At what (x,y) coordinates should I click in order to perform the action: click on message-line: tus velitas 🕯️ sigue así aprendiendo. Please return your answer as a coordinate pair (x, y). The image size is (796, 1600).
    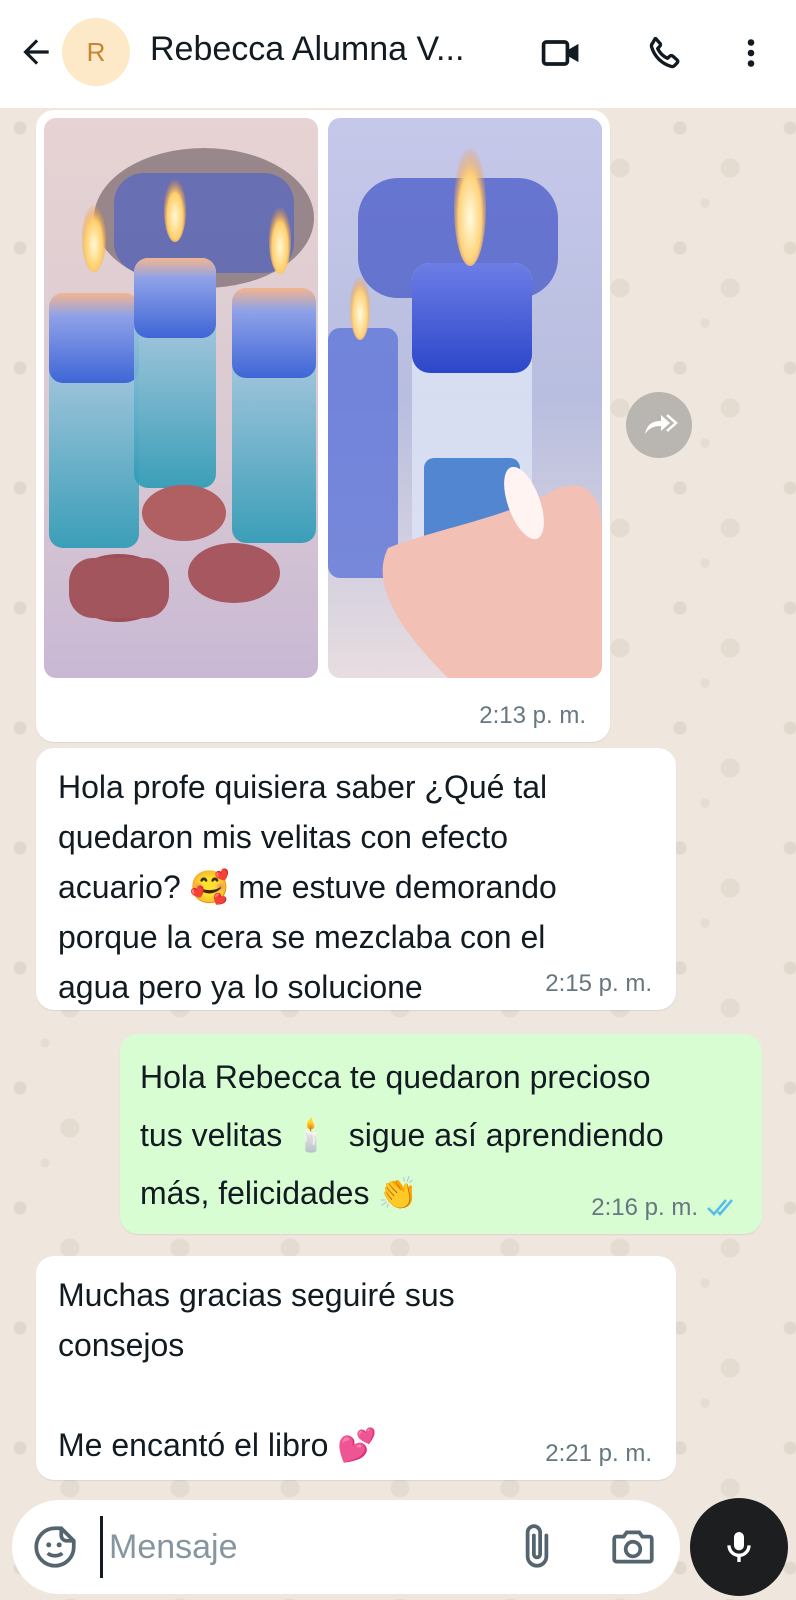
    Looking at the image, I should click on (402, 1135).